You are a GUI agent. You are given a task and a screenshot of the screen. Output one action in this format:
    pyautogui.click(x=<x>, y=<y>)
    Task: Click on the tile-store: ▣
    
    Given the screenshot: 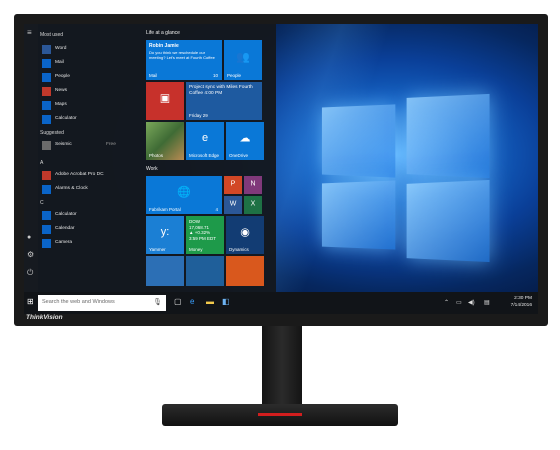 What is the action you would take?
    pyautogui.click(x=165, y=101)
    